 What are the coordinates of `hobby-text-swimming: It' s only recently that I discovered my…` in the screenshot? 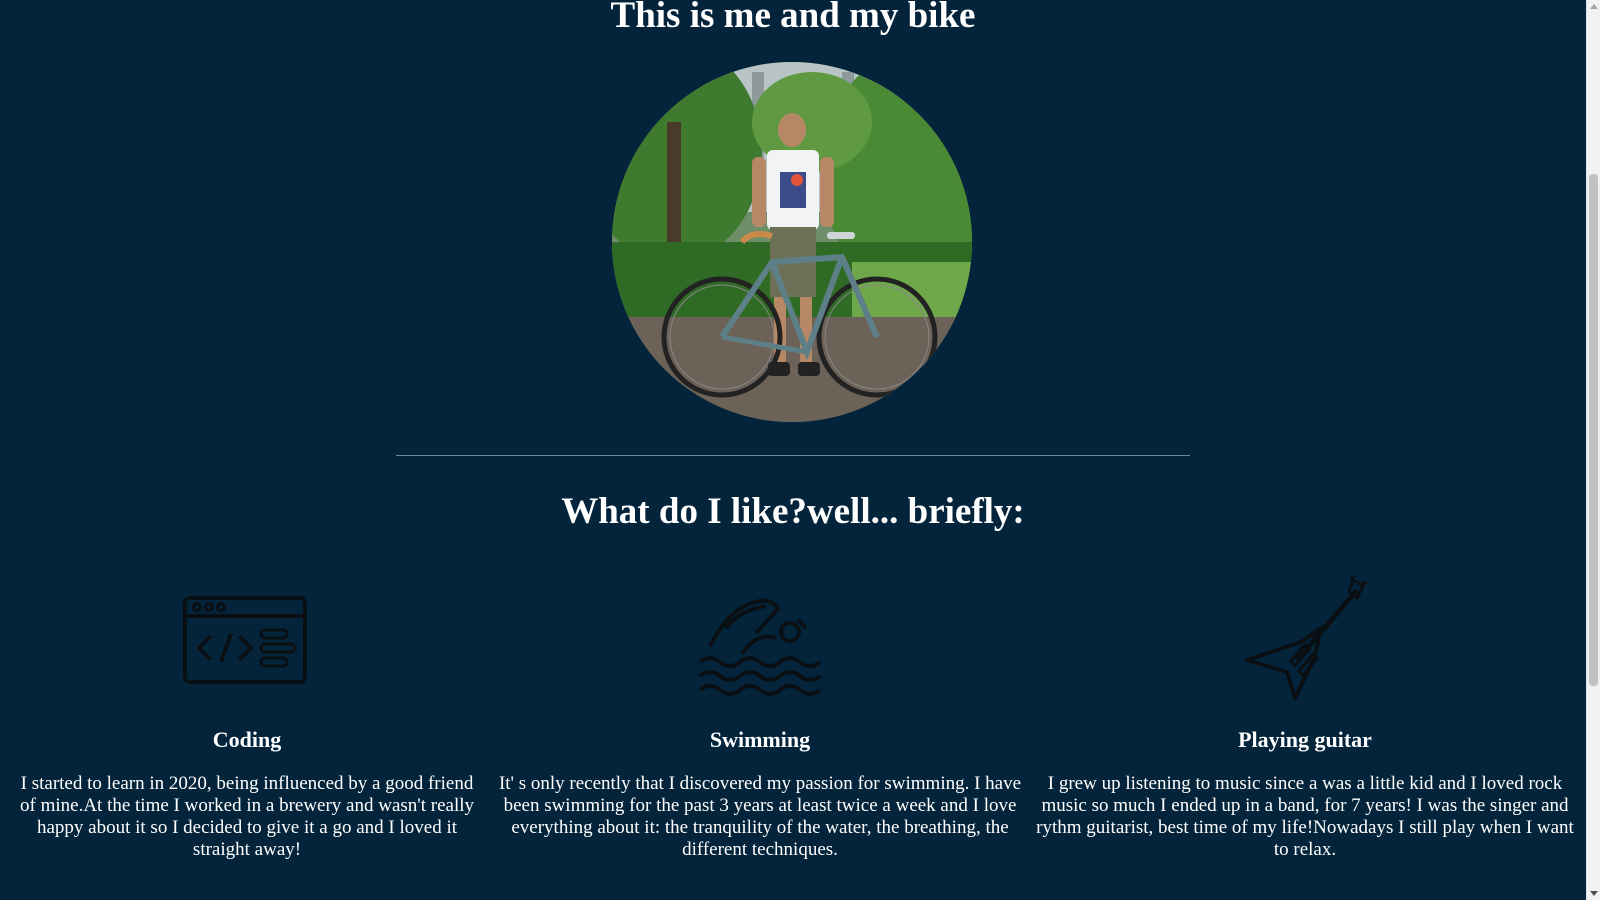 It's located at (760, 816).